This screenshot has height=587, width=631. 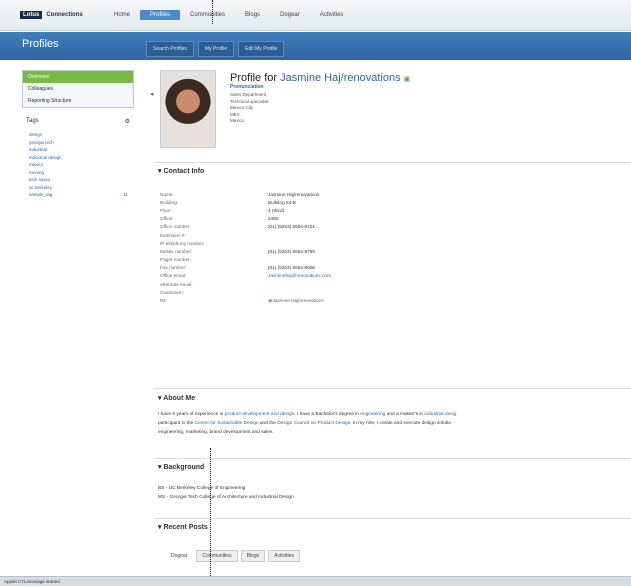 What do you see at coordinates (202, 488) in the screenshot?
I see `background-line: BS - UC Berkeley College of Engineering` at bounding box center [202, 488].